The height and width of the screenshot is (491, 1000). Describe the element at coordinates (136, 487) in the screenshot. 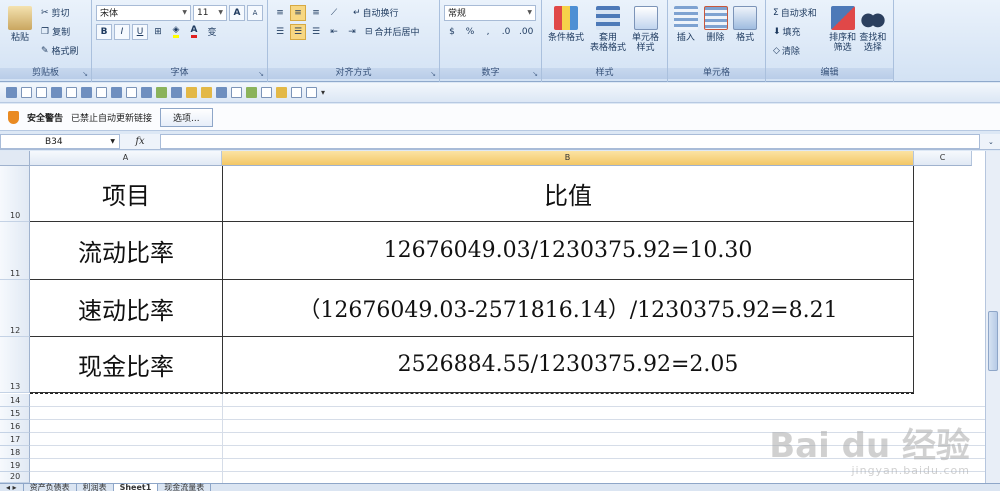

I see `sheet-tab-active: Sheet1` at that location.